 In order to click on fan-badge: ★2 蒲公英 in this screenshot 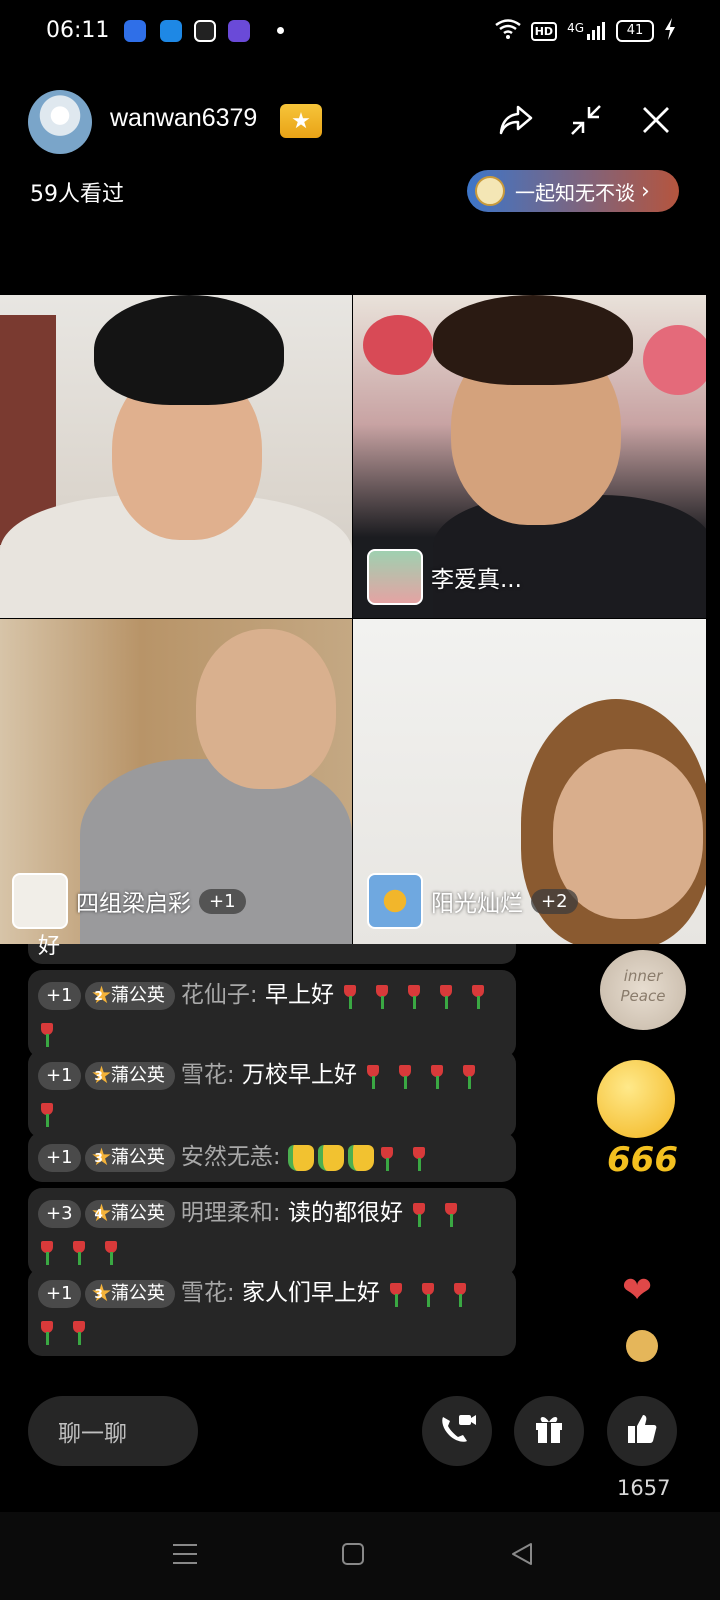, I will do `click(129, 995)`.